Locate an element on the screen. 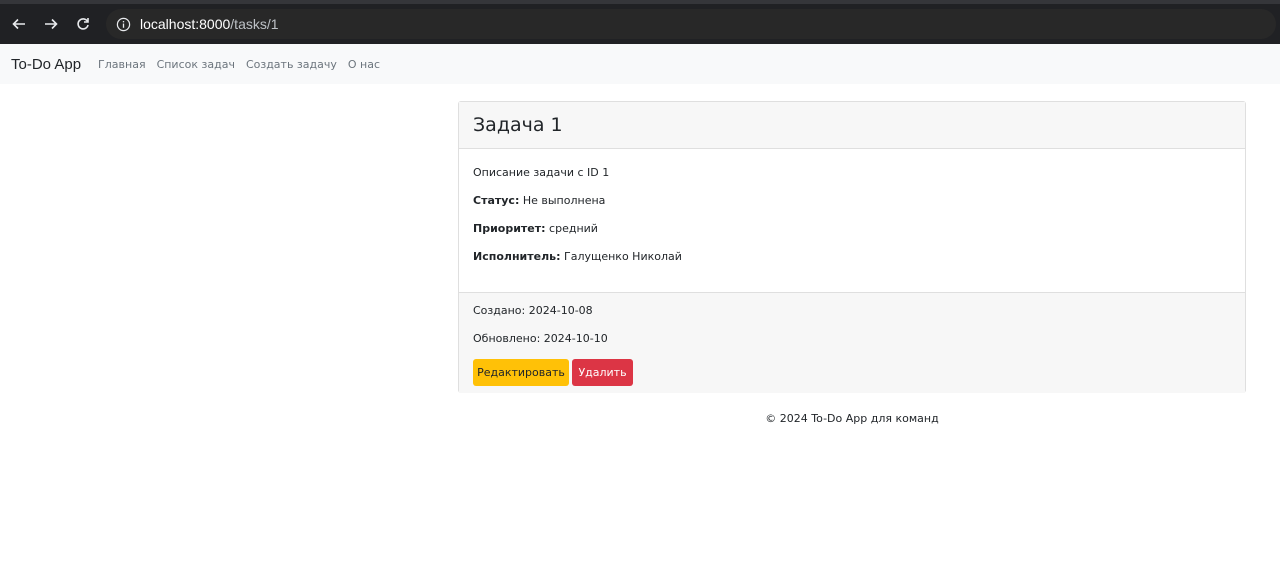 The height and width of the screenshot is (578, 1280). assignee-label: Исполнитель: is located at coordinates (517, 256).